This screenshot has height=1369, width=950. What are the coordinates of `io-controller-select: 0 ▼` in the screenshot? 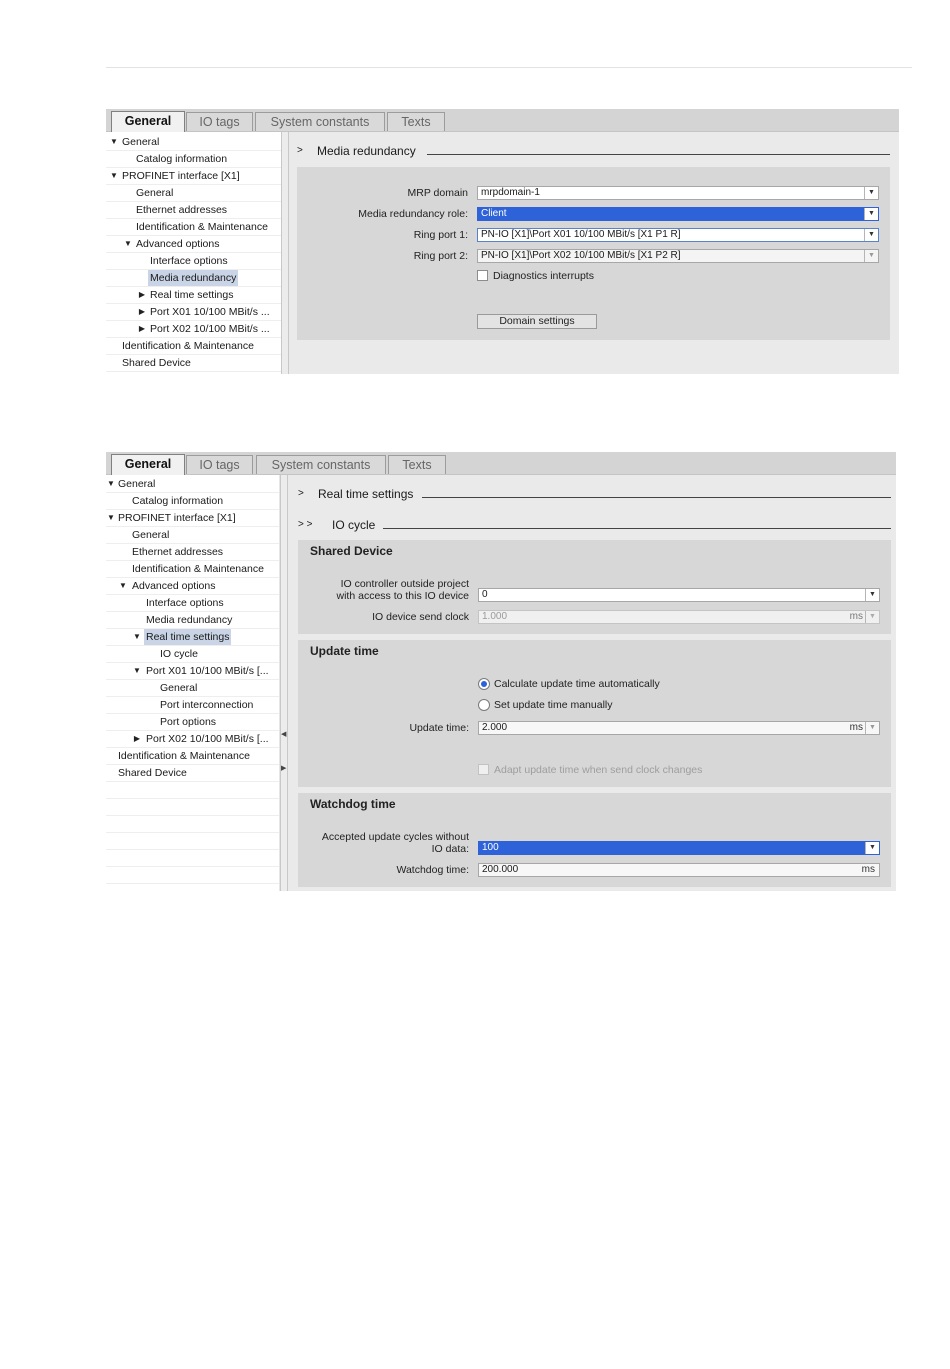 It's located at (679, 595).